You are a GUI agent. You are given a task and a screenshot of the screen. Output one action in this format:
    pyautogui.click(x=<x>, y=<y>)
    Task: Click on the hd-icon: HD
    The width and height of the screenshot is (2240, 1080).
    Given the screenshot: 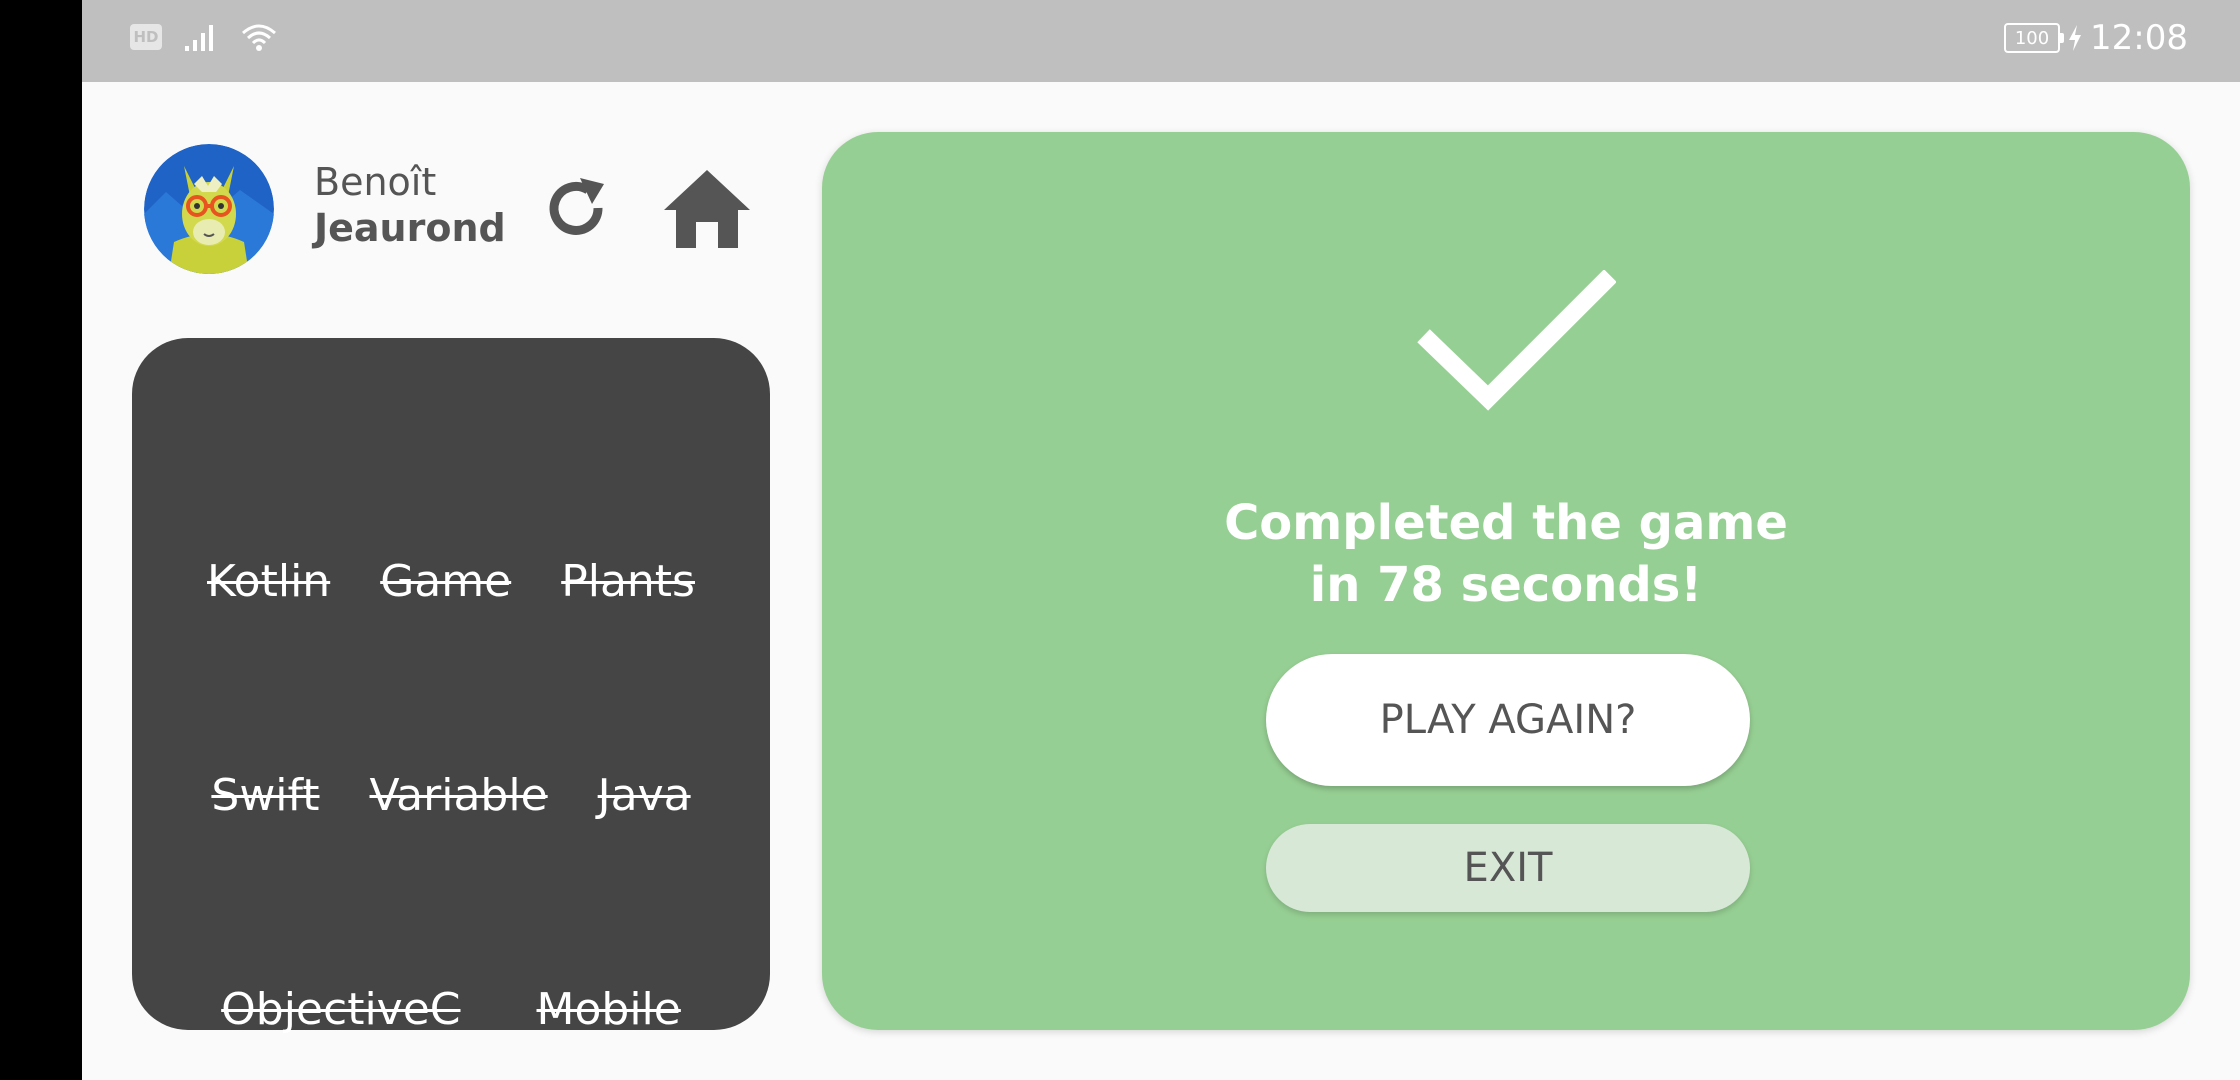 What is the action you would take?
    pyautogui.click(x=146, y=37)
    